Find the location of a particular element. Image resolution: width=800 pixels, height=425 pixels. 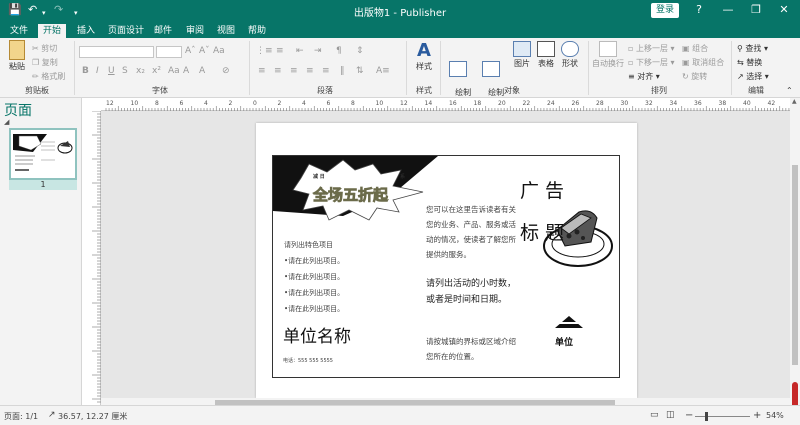

body-text-hours: 请列出活动的小时数，或者是时间和日期。 is located at coordinates (472, 292).